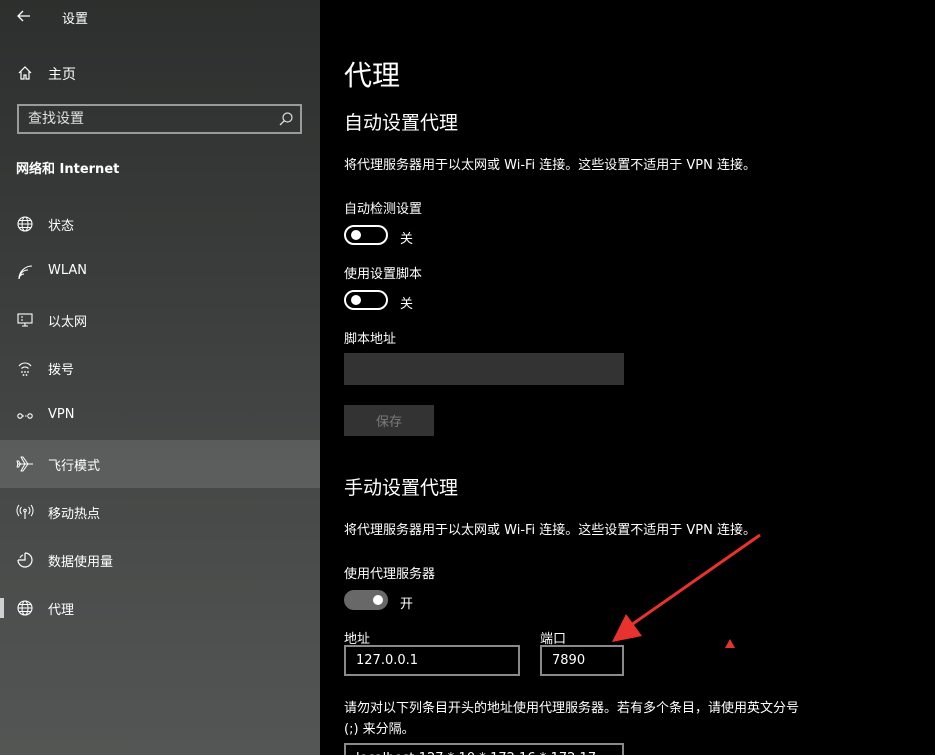 Image resolution: width=935 pixels, height=755 pixels. Describe the element at coordinates (370, 339) in the screenshot. I see `script-address-label: 脚本地址` at that location.